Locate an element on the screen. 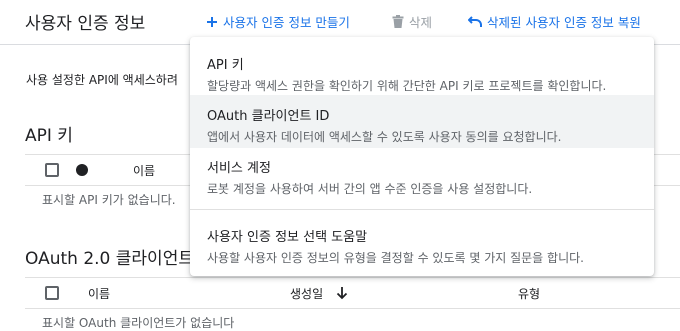  oauth-col-type: 유형 is located at coordinates (529, 293).